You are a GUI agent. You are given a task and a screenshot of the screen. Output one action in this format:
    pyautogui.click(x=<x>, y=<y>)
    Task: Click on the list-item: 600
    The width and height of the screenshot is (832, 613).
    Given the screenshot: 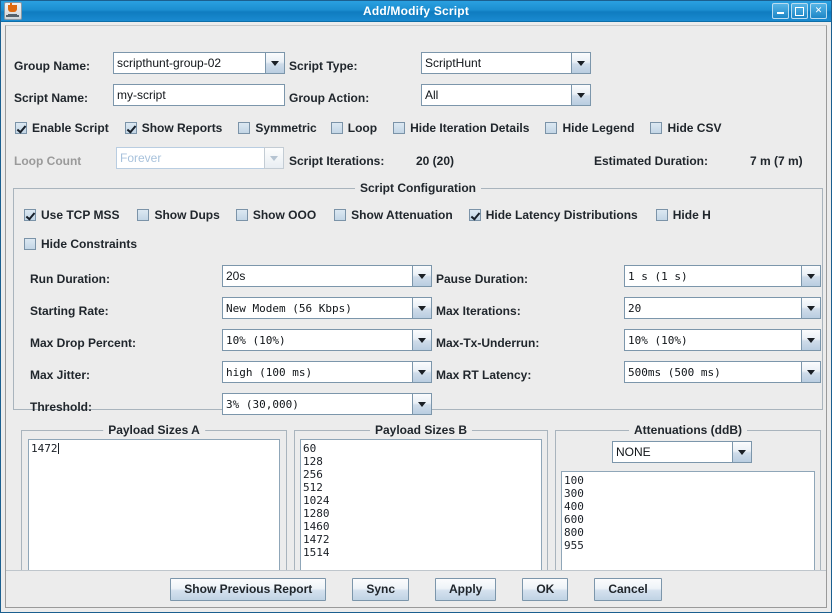 What is the action you would take?
    pyautogui.click(x=574, y=519)
    